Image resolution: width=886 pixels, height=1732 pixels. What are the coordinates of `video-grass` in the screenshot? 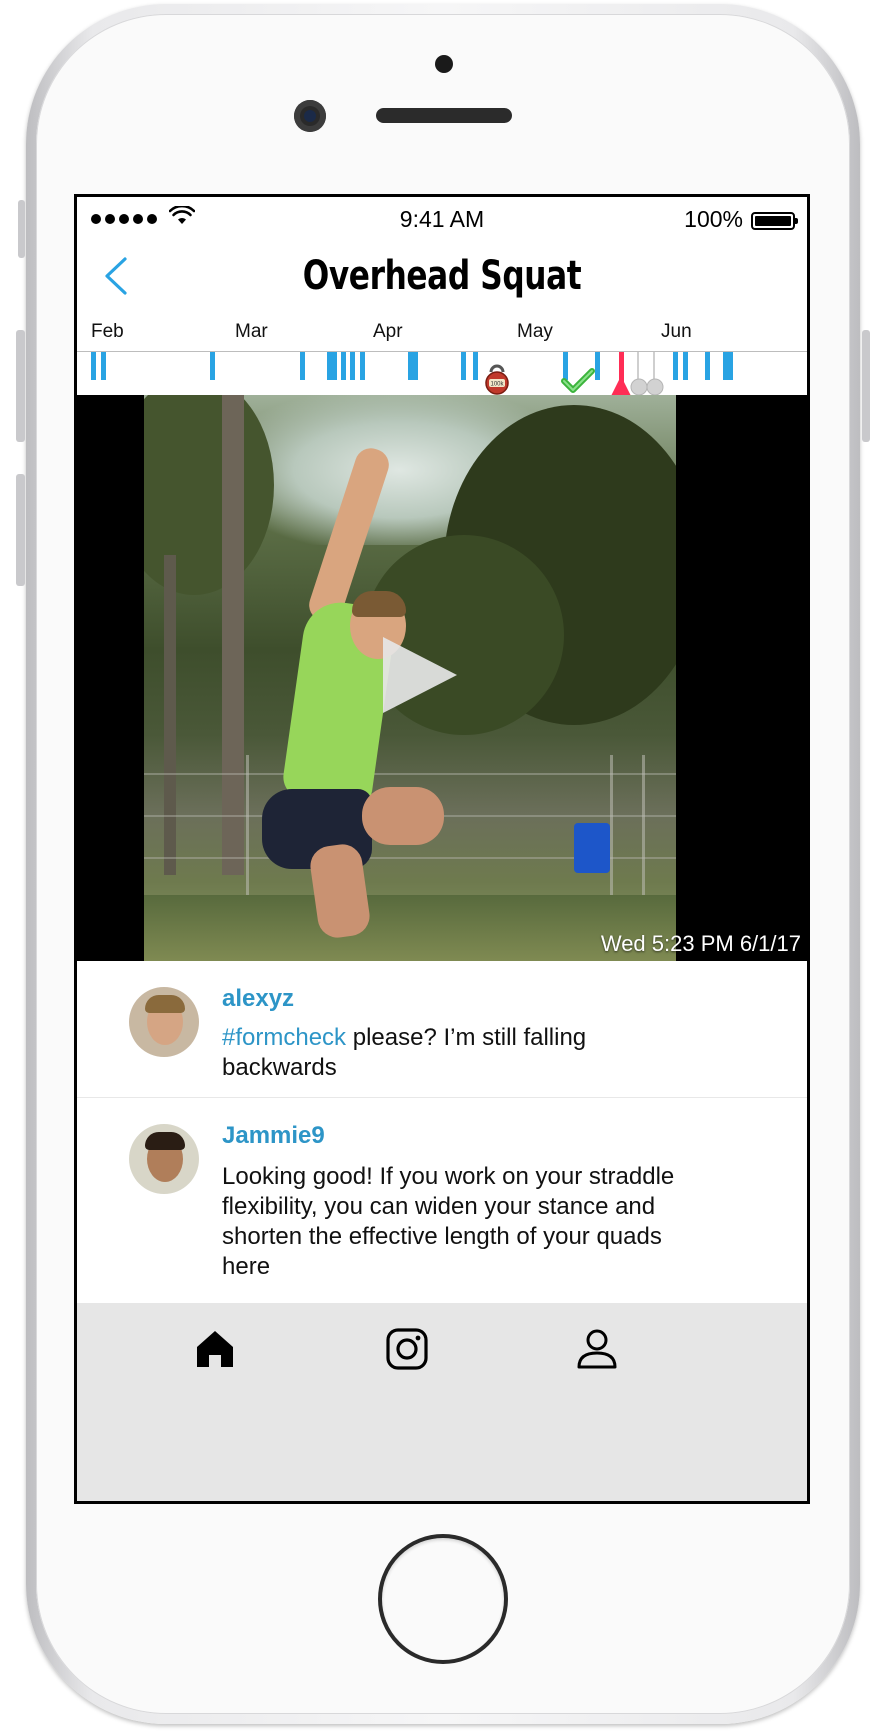 It's located at (410, 928).